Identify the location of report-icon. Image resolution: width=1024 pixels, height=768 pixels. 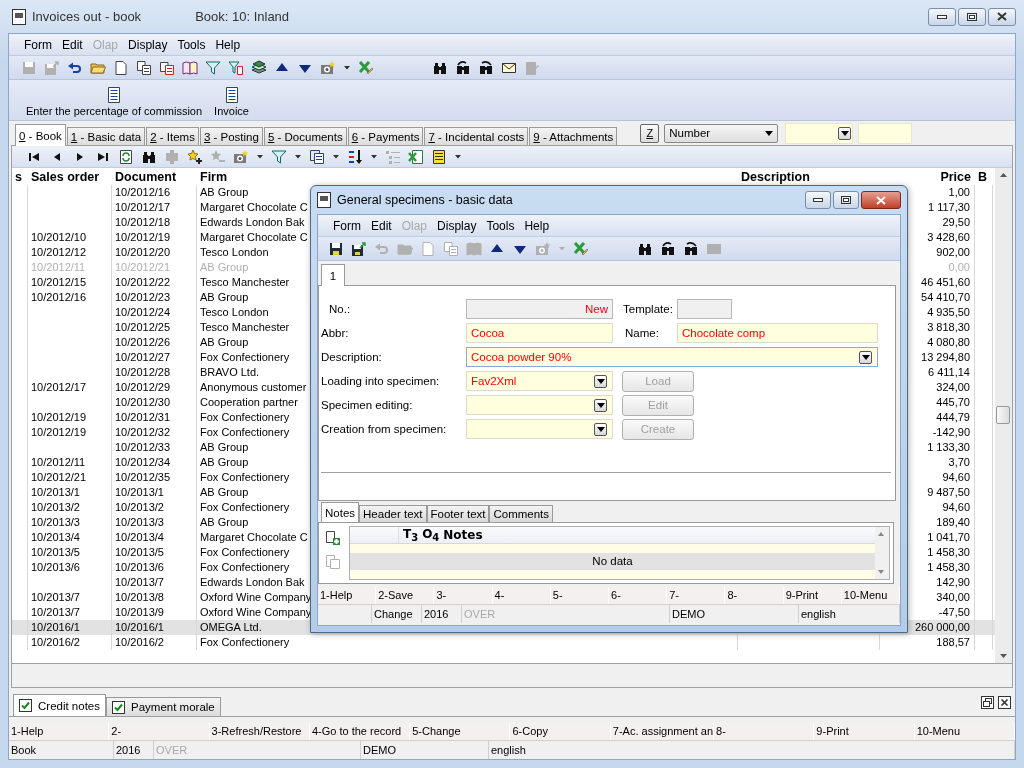
(317, 156).